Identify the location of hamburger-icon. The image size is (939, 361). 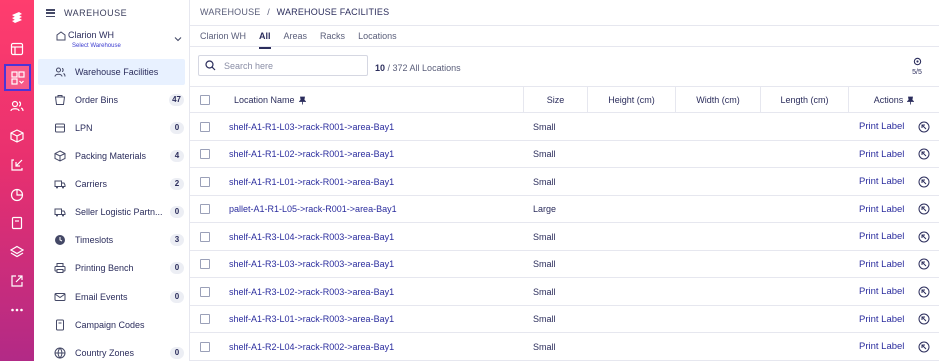
(50, 13).